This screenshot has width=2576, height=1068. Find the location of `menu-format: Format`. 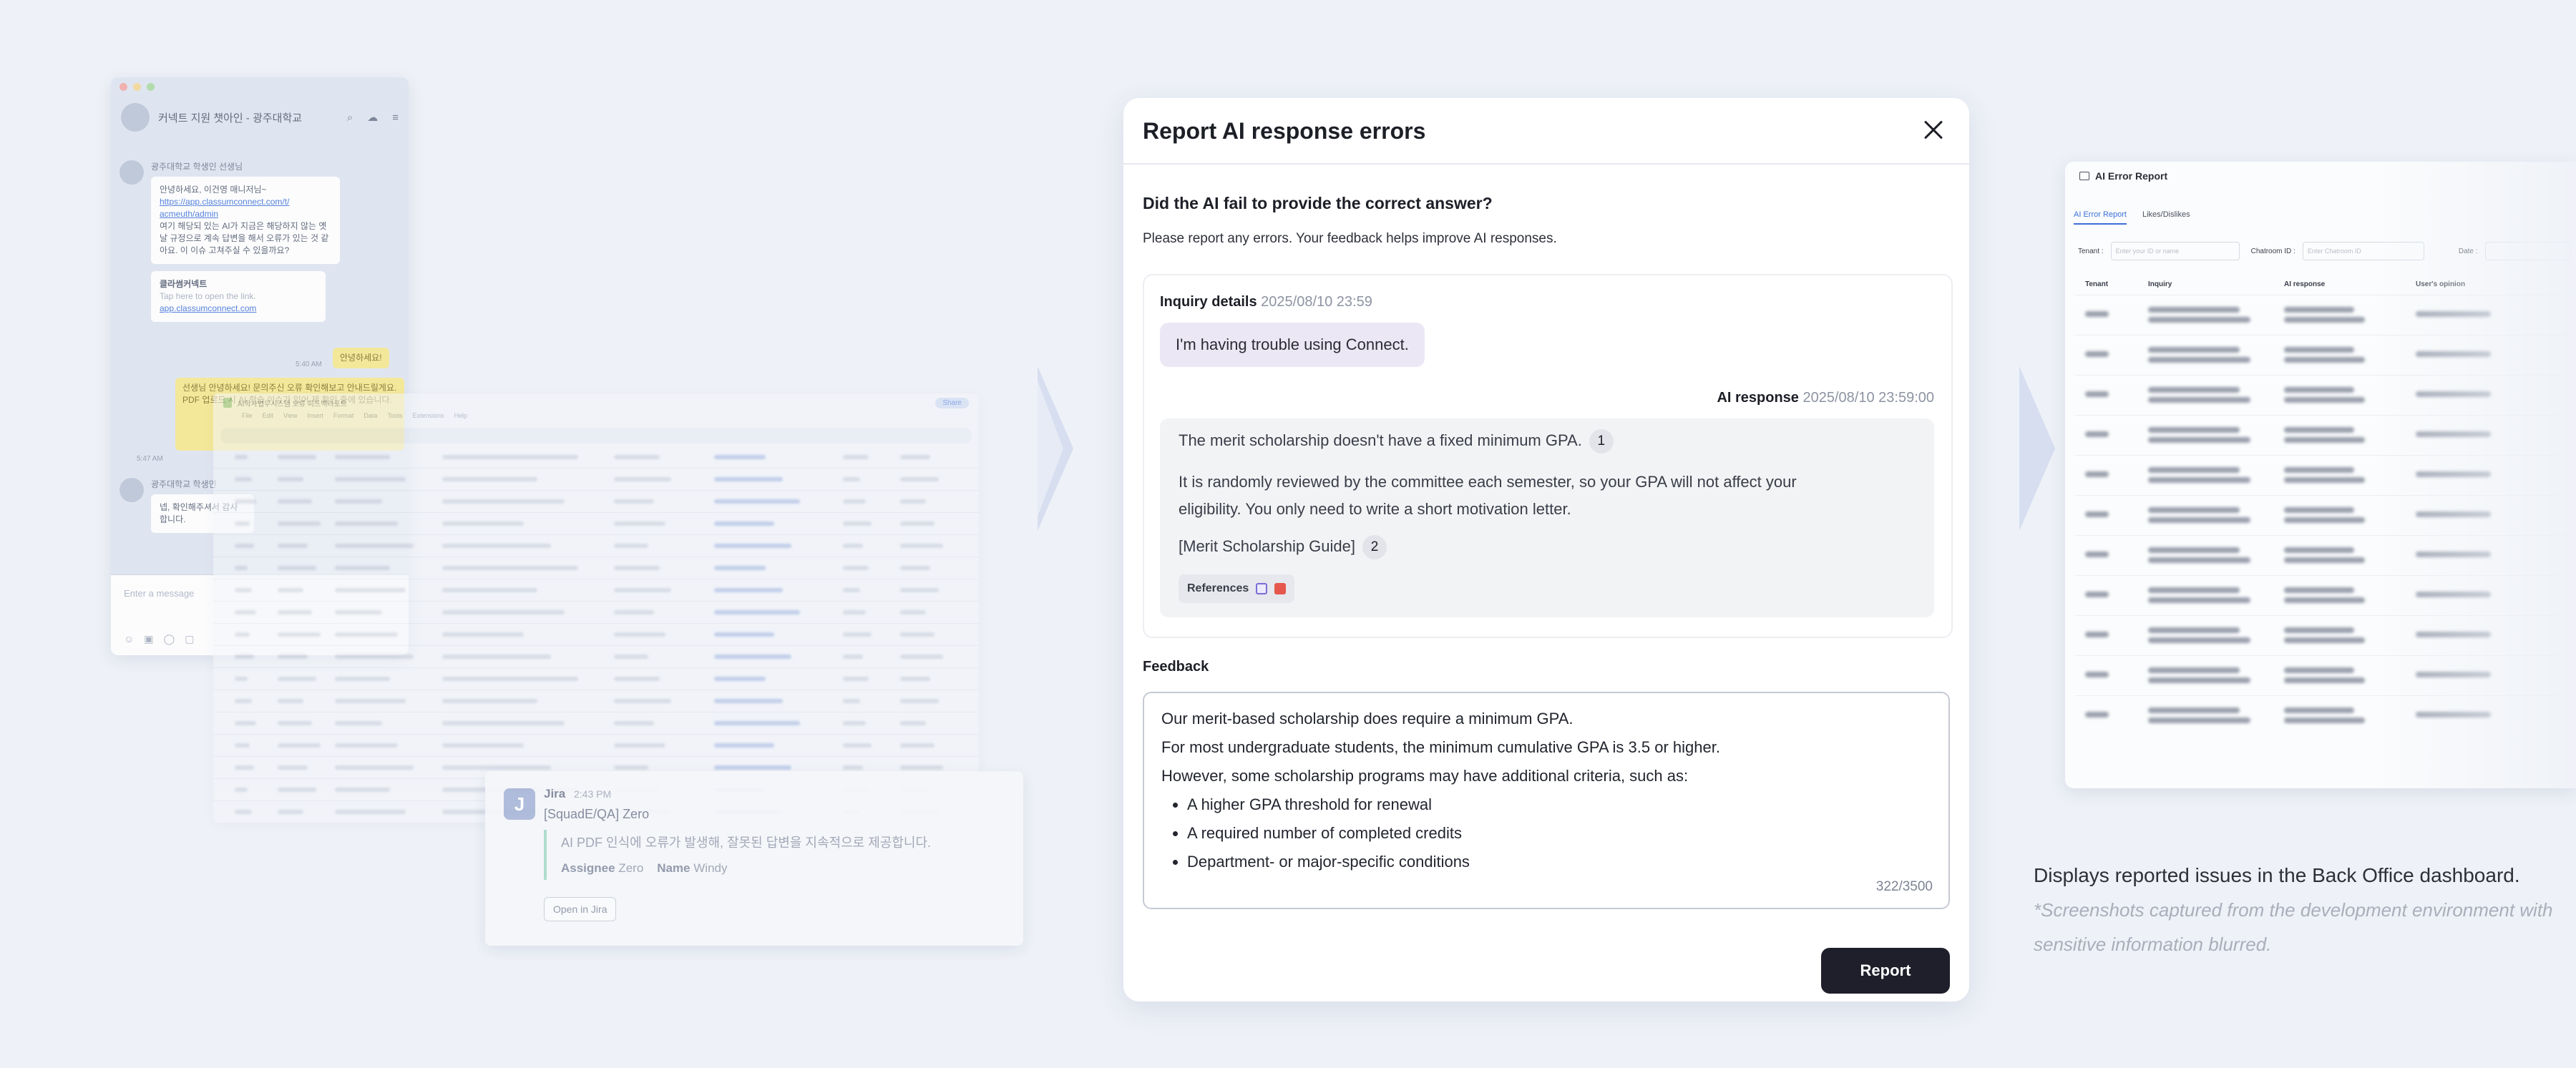

menu-format: Format is located at coordinates (343, 418).